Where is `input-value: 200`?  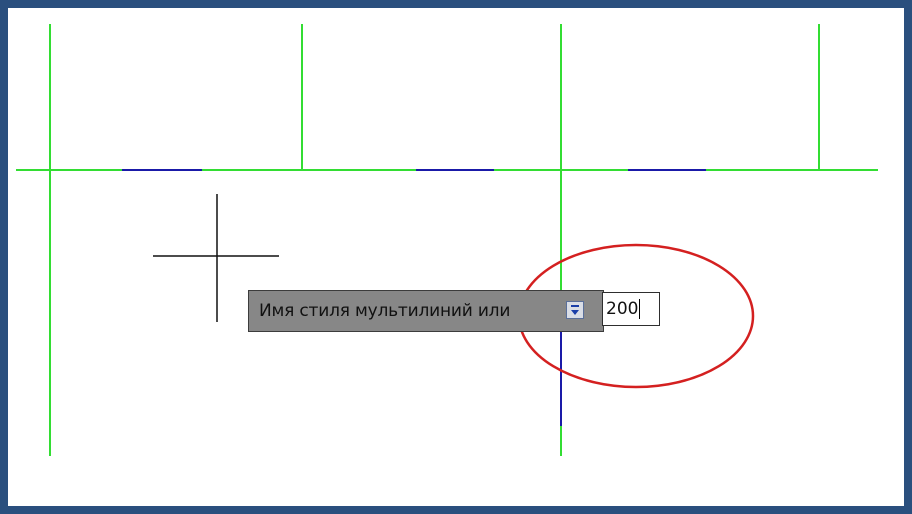
input-value: 200 is located at coordinates (622, 309).